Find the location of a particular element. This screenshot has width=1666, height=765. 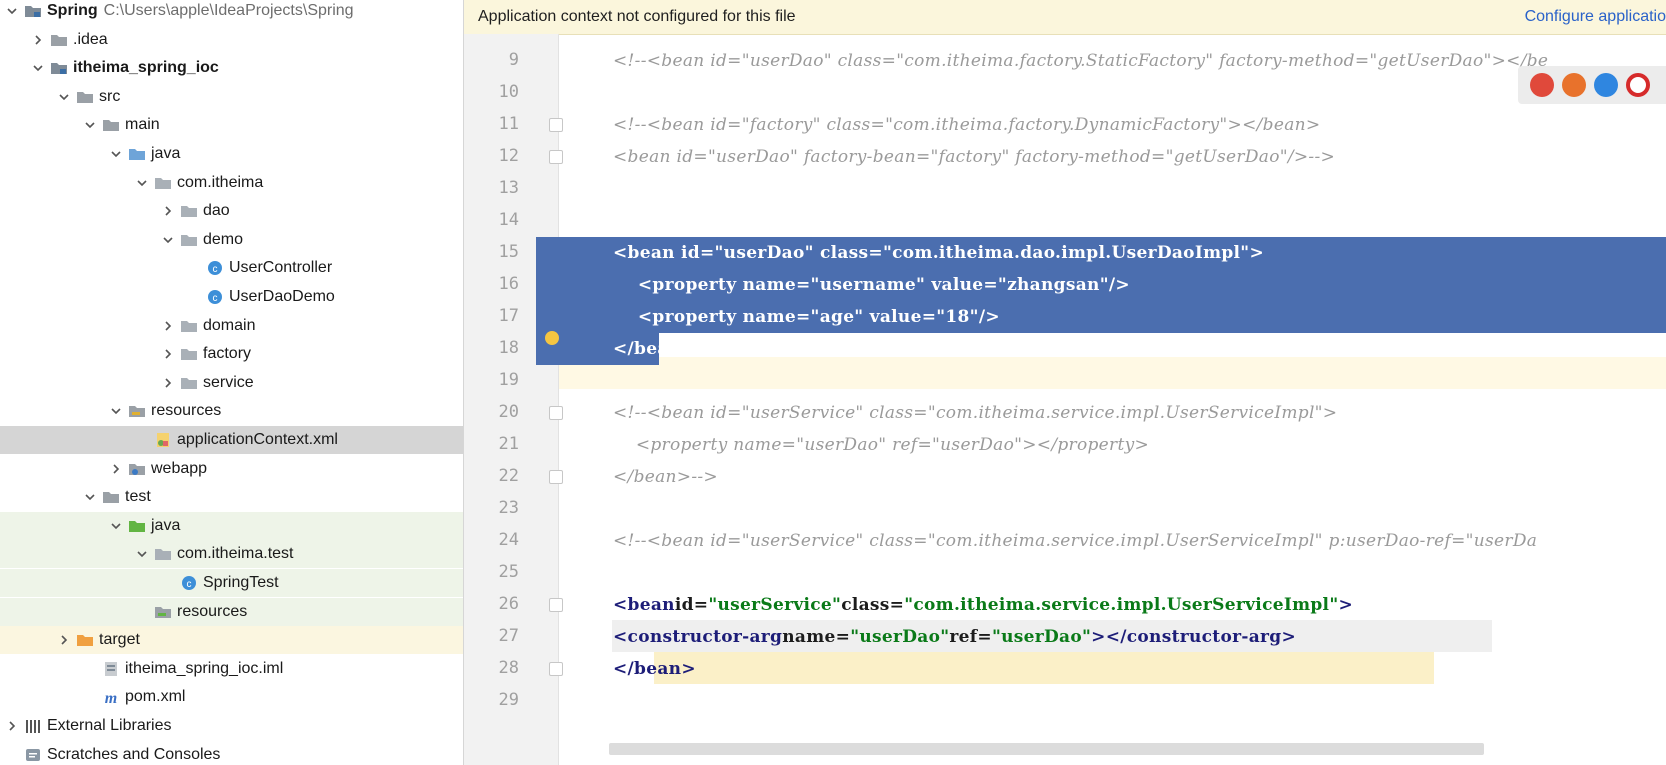

tree-item-applicationcontext-xml: applicationContext.xml is located at coordinates (231, 440).